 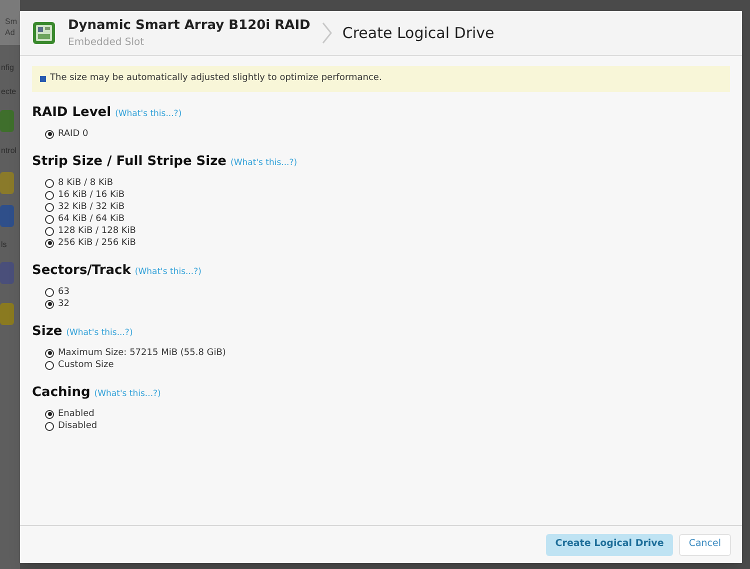 I want to click on radio-option: 63, so click(x=57, y=292).